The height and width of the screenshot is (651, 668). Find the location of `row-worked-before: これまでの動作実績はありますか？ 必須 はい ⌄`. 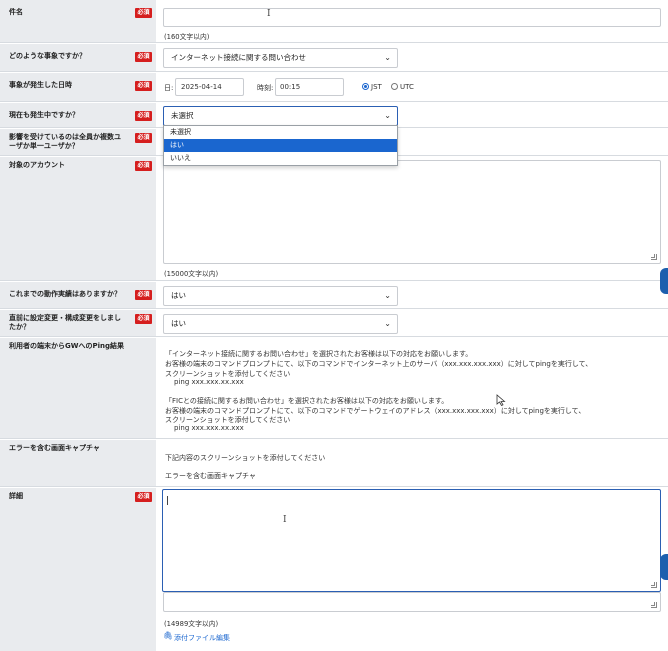

row-worked-before: これまでの動作実績はありますか？ 必須 はい ⌄ is located at coordinates (334, 295).